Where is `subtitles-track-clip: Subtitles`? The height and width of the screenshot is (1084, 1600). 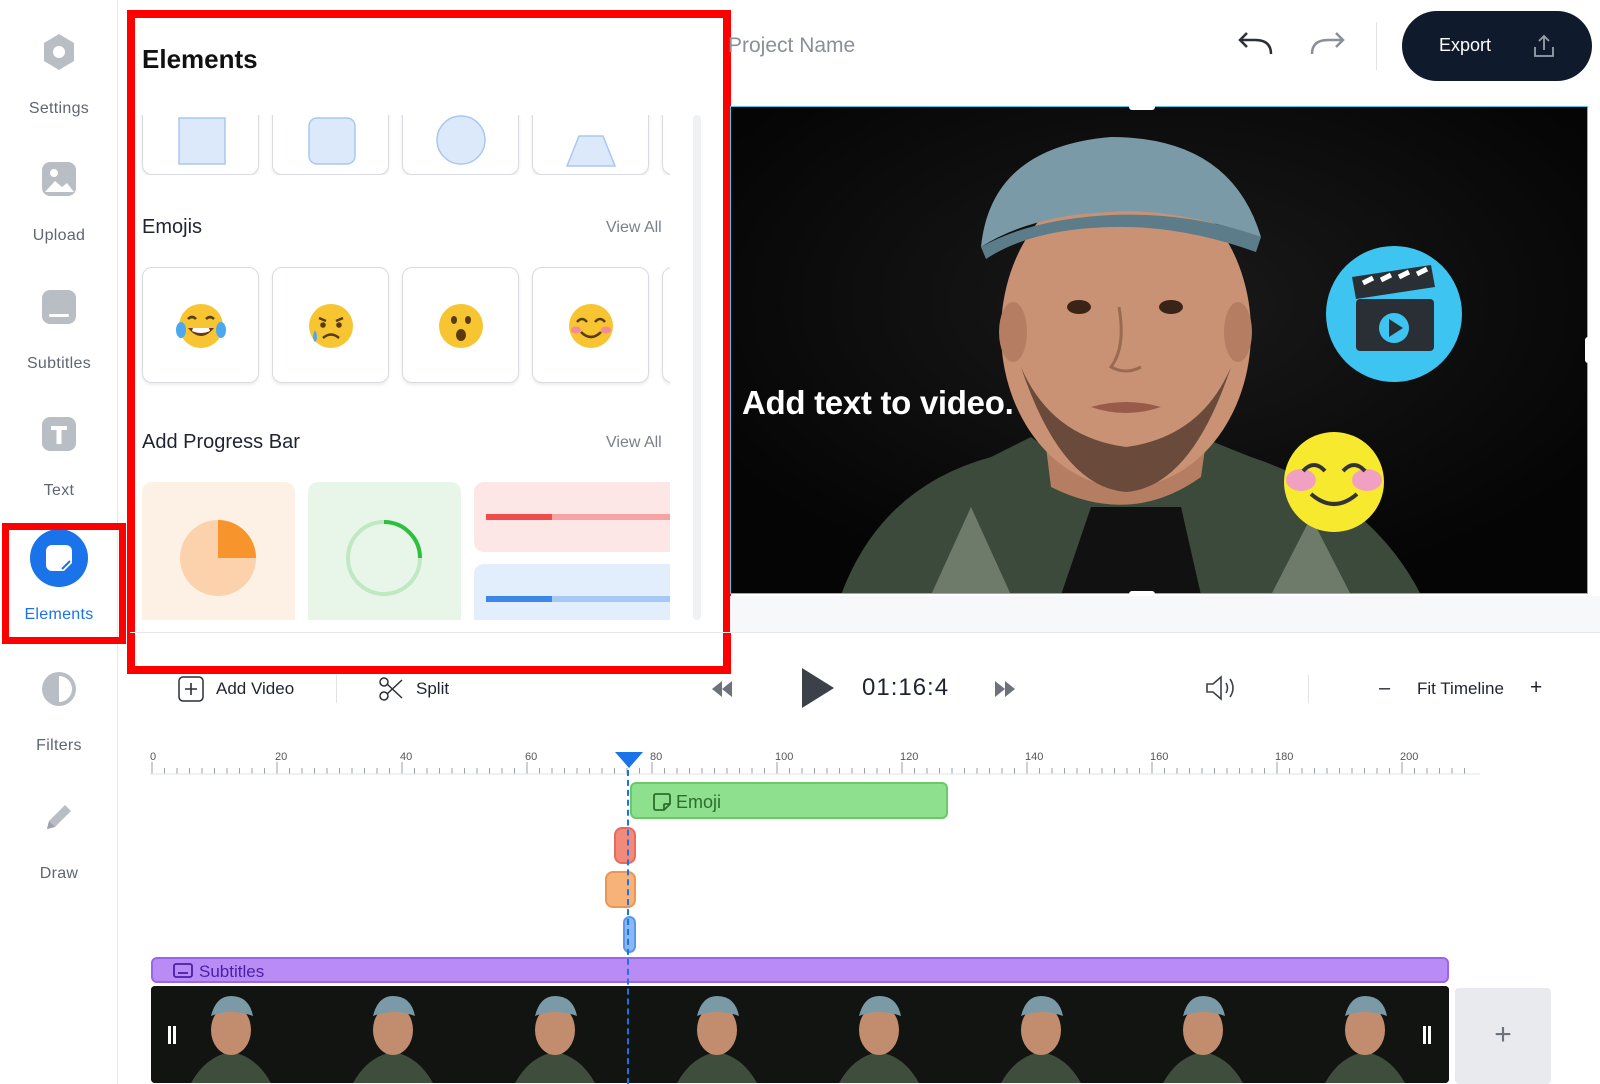
subtitles-track-clip: Subtitles is located at coordinates (800, 970).